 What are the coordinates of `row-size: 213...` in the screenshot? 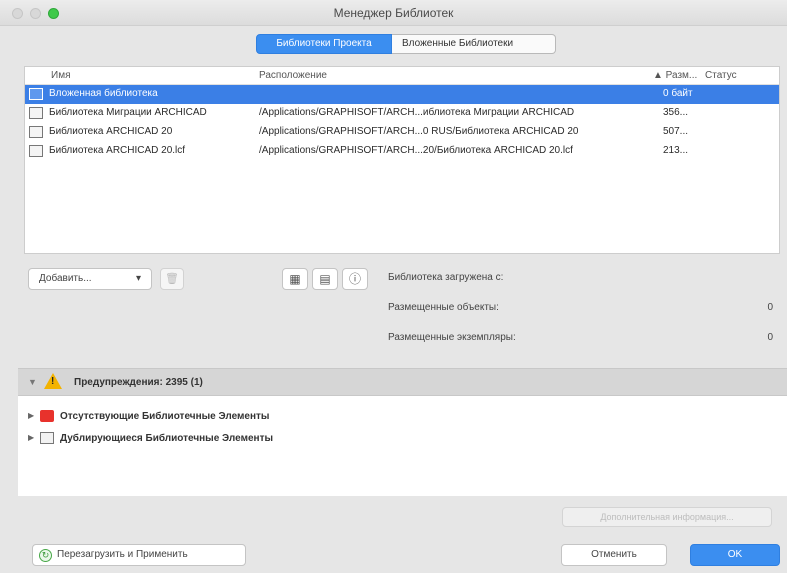 It's located at (676, 150).